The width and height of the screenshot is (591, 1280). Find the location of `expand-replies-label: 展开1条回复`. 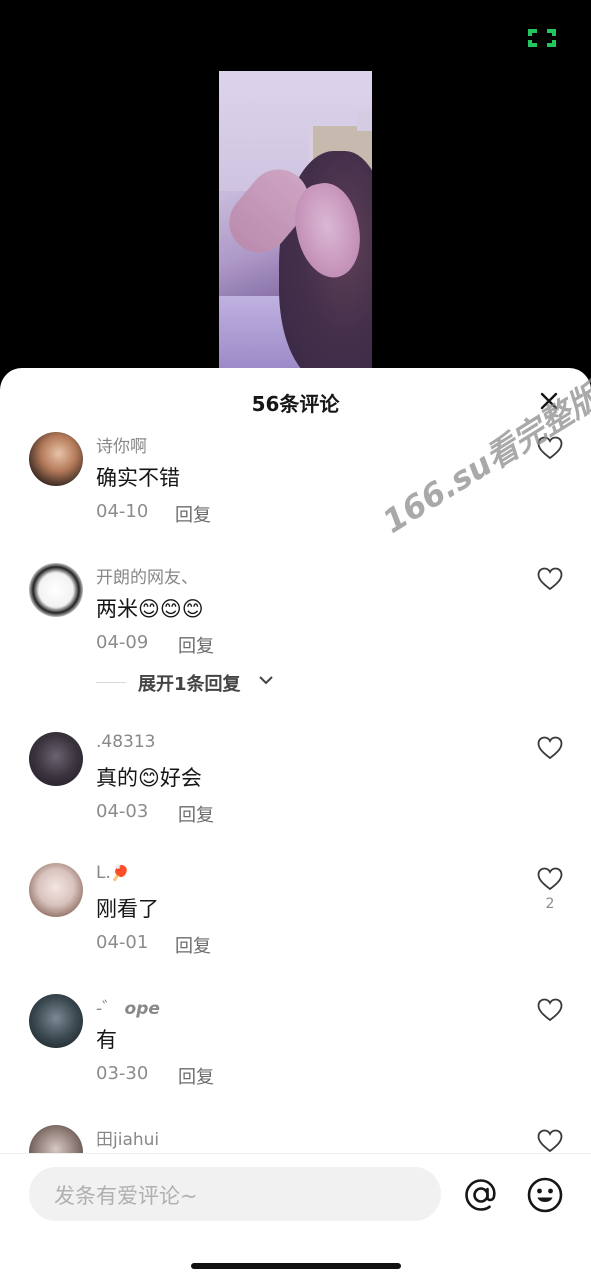

expand-replies-label: 展开1条回复 is located at coordinates (189, 684).